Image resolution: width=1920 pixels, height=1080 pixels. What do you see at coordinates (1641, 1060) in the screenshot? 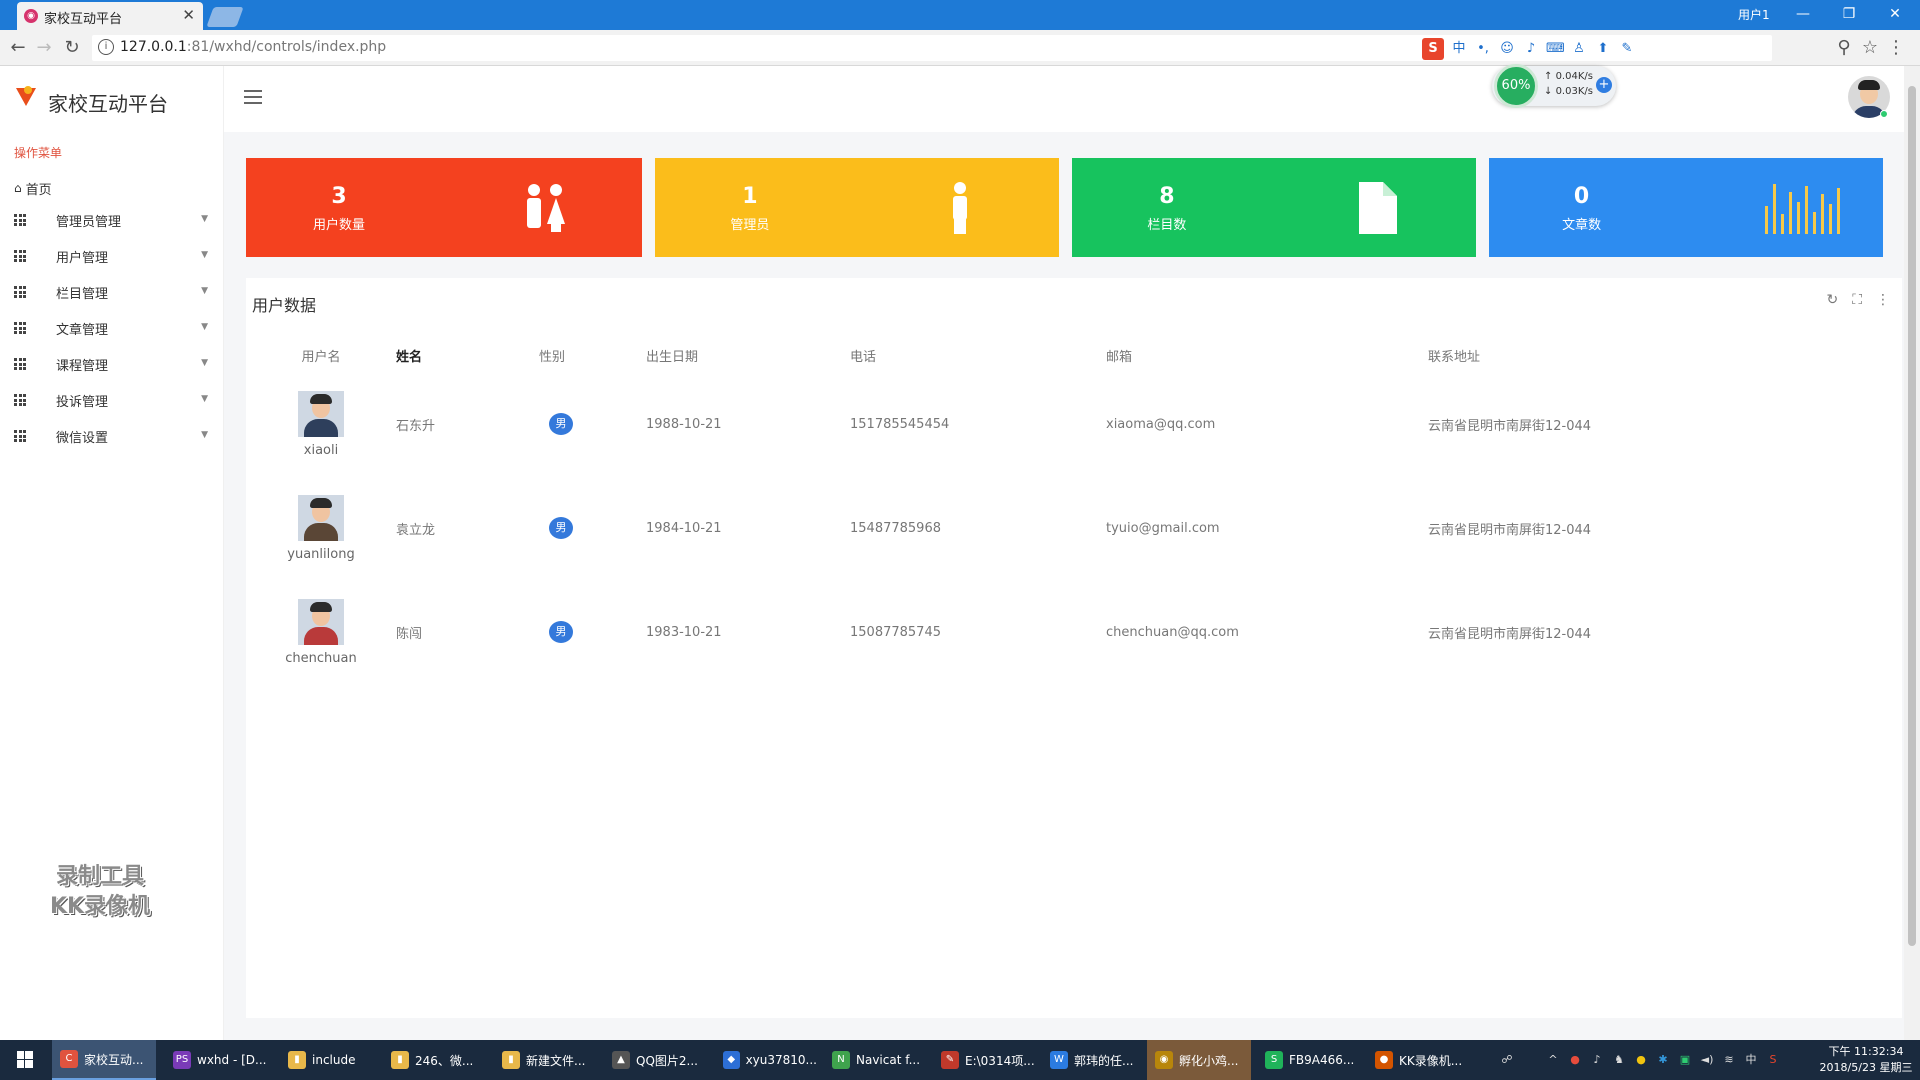
I see `tray-app-yellow-icon: ●` at bounding box center [1641, 1060].